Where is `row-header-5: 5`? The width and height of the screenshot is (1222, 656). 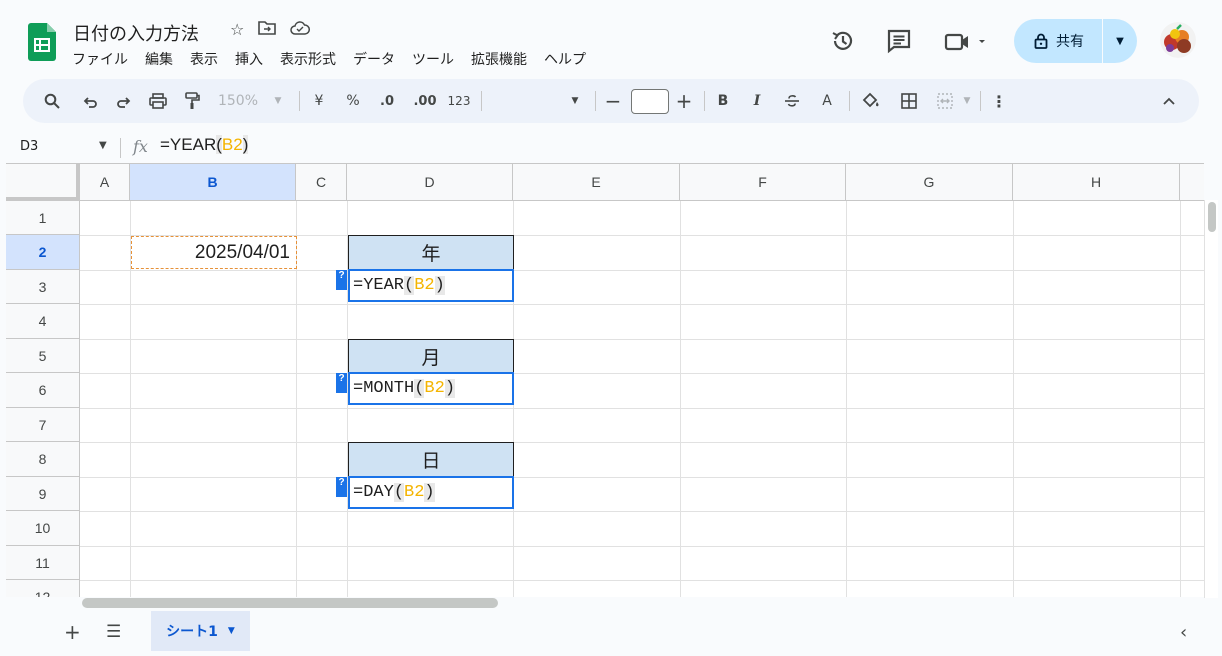
row-header-5: 5 is located at coordinates (43, 356).